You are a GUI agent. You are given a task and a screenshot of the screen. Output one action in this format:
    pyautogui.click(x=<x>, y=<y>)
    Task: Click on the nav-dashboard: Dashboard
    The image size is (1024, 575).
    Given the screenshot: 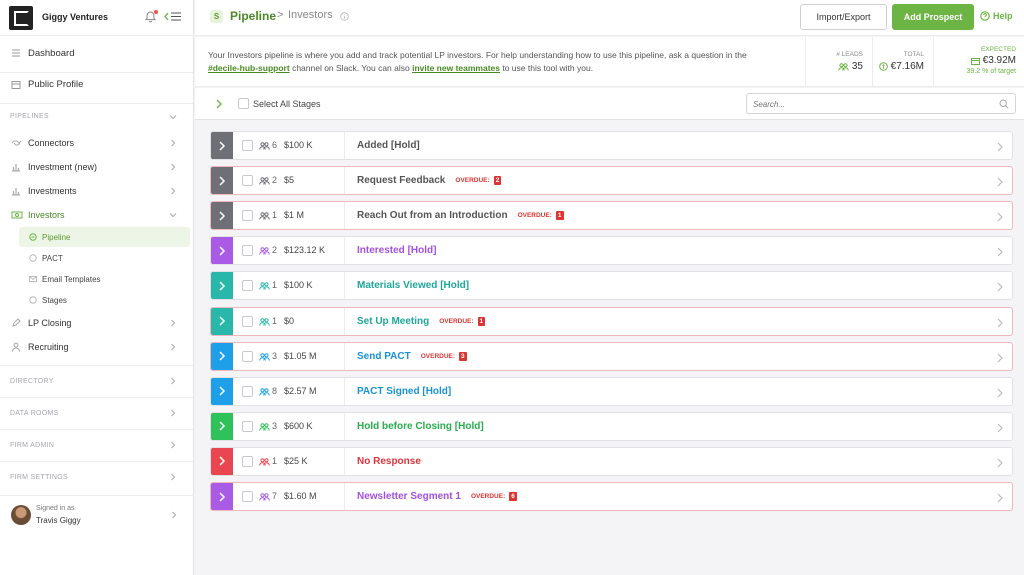 What is the action you would take?
    pyautogui.click(x=96, y=53)
    